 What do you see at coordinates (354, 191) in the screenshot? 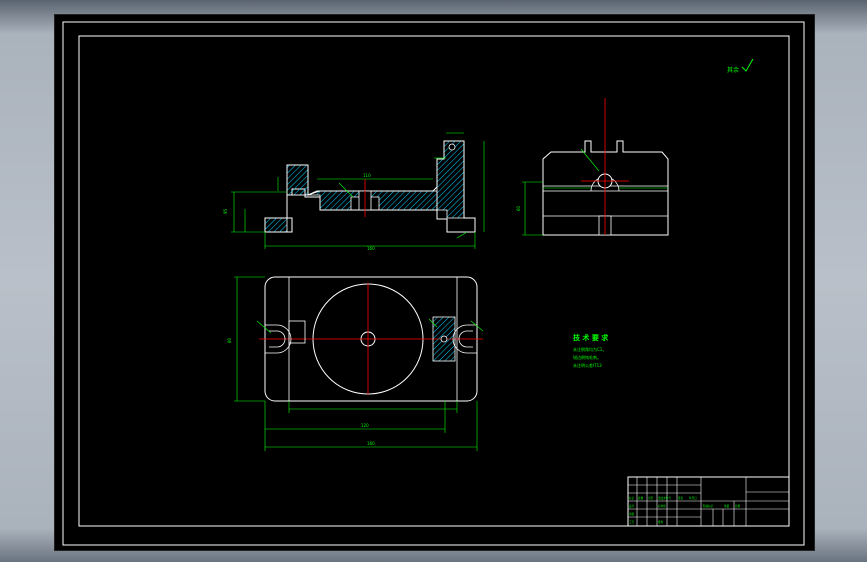
I see `front-section-view: 95 160 110` at bounding box center [354, 191].